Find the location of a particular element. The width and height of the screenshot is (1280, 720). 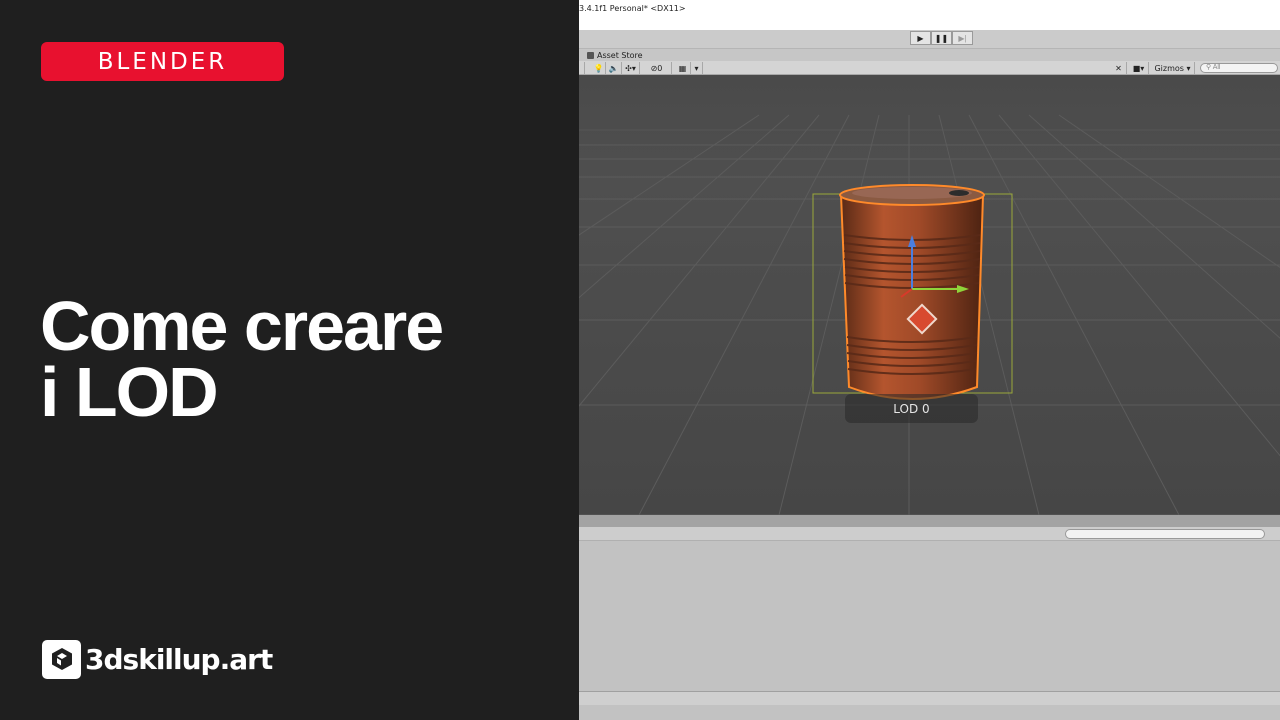

bottom-footer is located at coordinates (929, 712).